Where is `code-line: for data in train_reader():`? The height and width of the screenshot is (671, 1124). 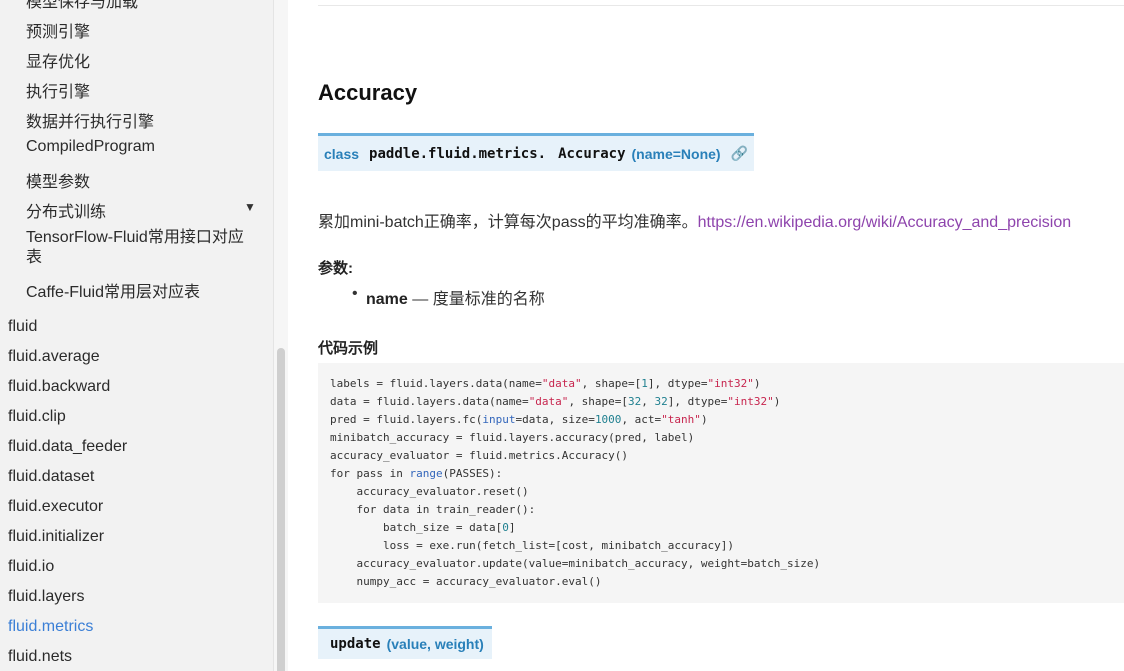 code-line: for data in train_reader(): is located at coordinates (433, 509).